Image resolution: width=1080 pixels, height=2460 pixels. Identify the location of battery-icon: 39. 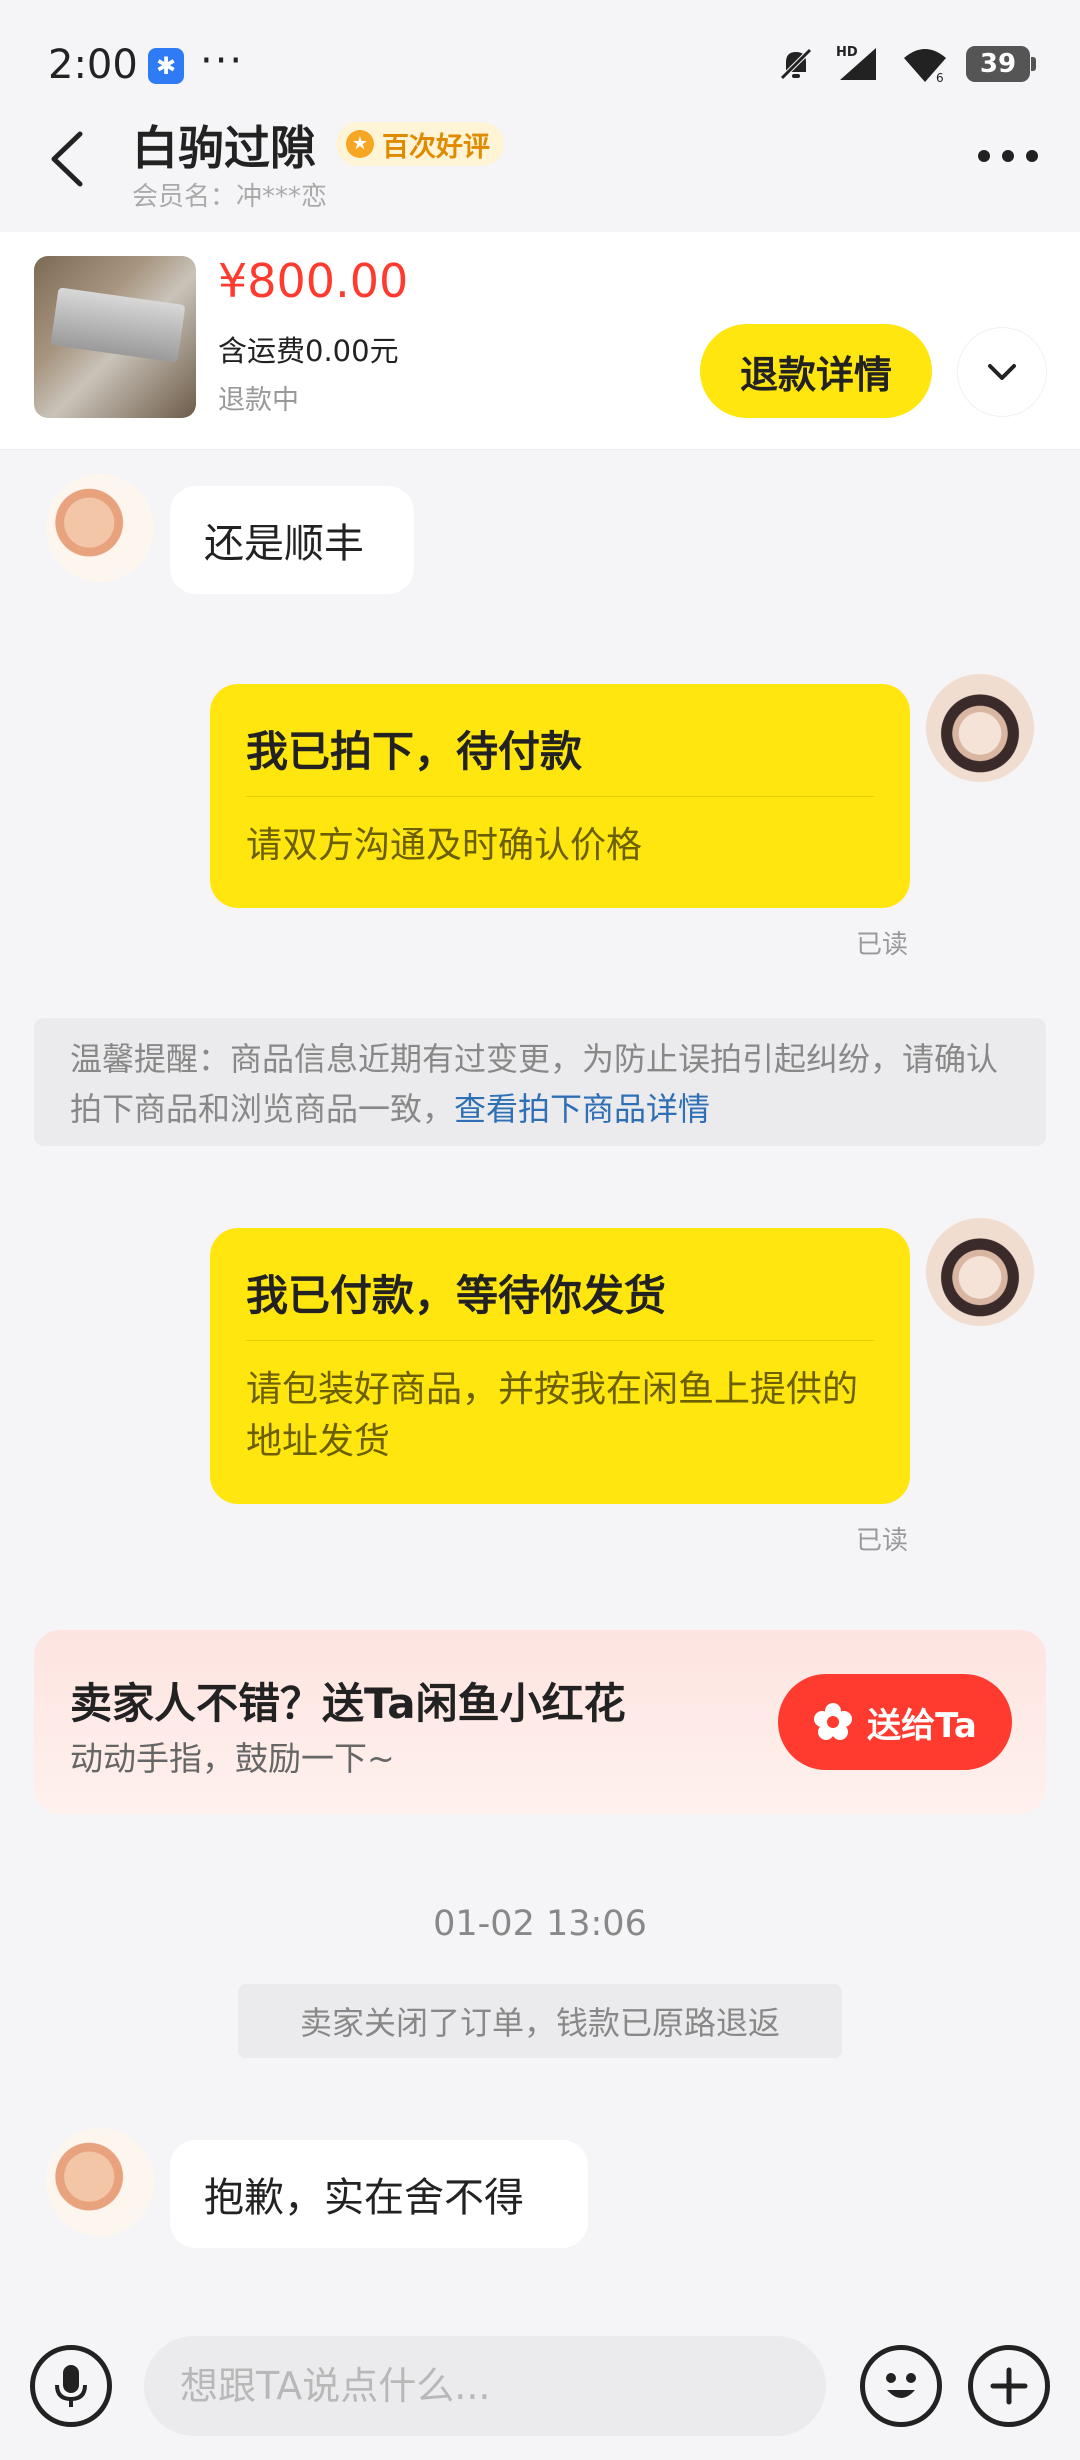
(1001, 64).